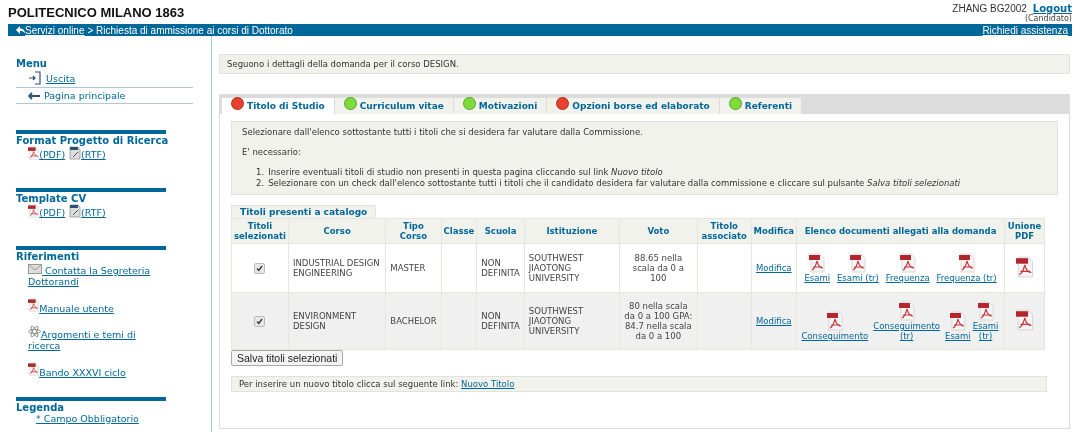 Image resolution: width=1080 pixels, height=432 pixels. Describe the element at coordinates (104, 96) in the screenshot. I see `menu-item: Pagina principale` at that location.